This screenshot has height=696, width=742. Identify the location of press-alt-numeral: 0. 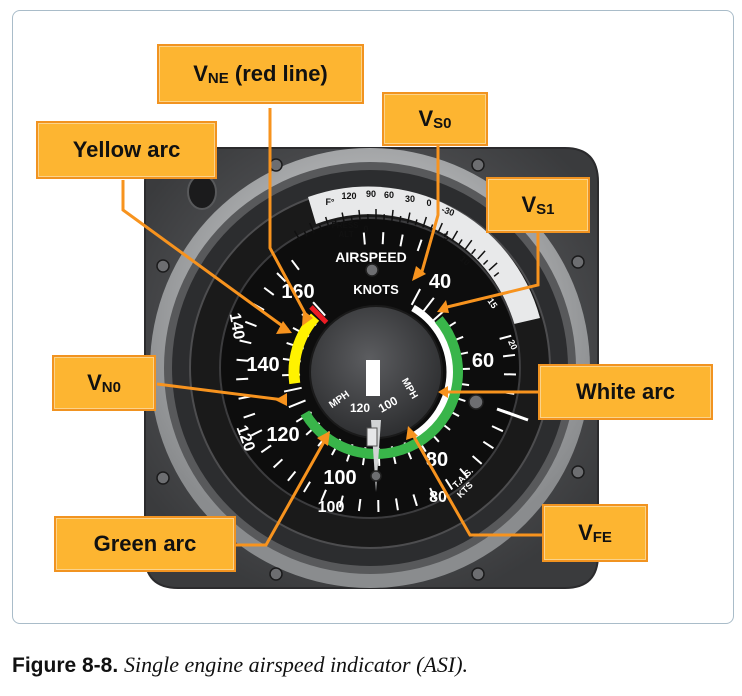
(365, 229).